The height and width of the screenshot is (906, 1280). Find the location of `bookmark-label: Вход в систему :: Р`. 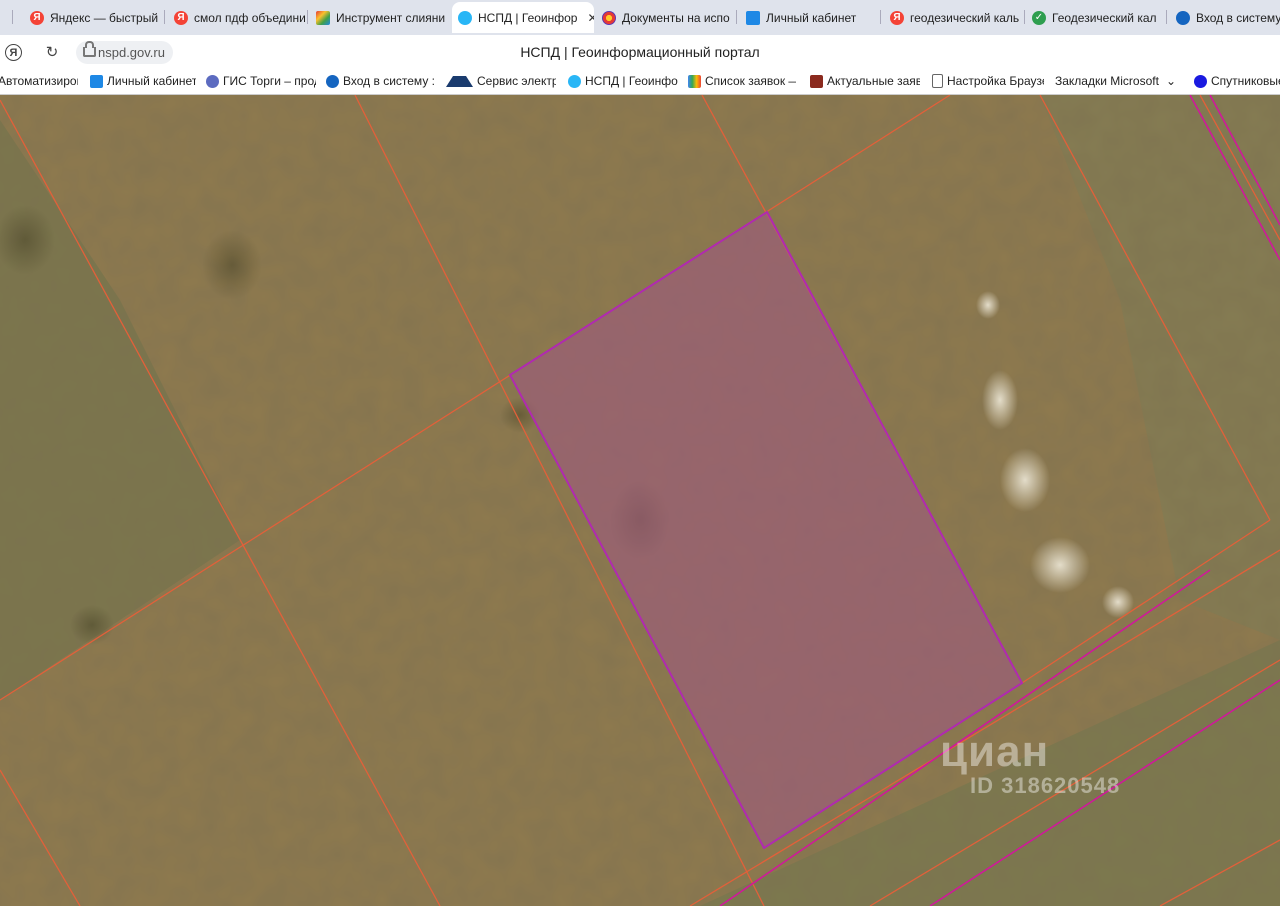

bookmark-label: Вход в систему :: Р is located at coordinates (388, 81).